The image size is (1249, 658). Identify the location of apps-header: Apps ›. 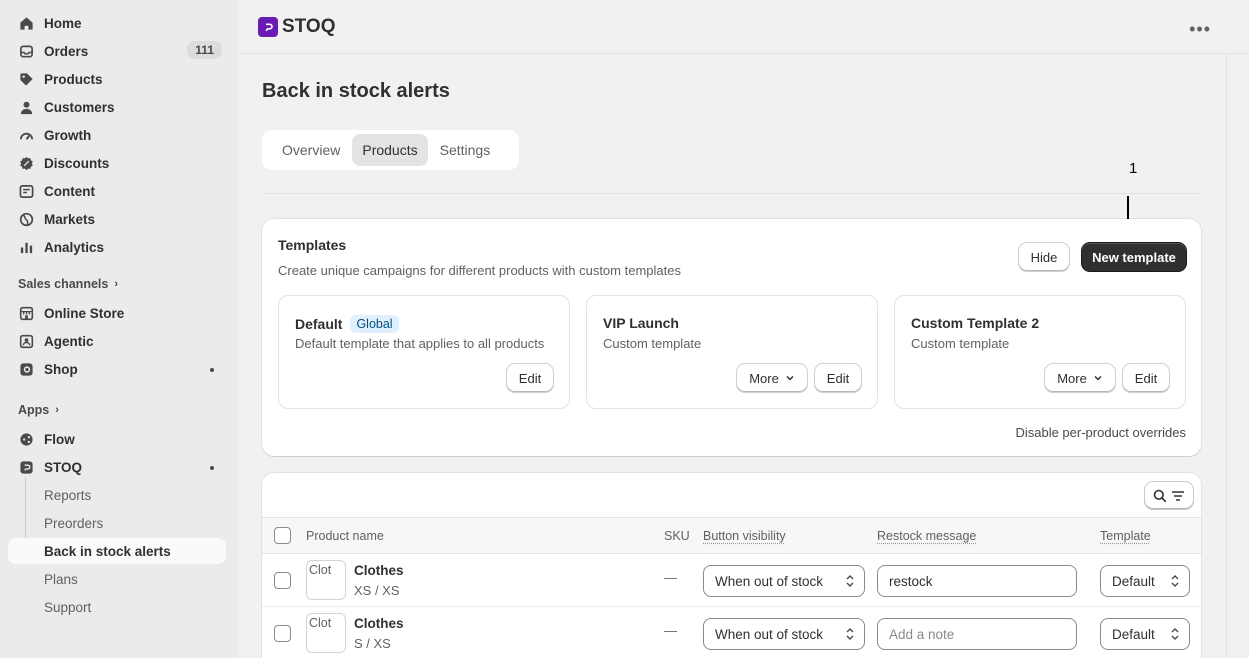
(38, 410).